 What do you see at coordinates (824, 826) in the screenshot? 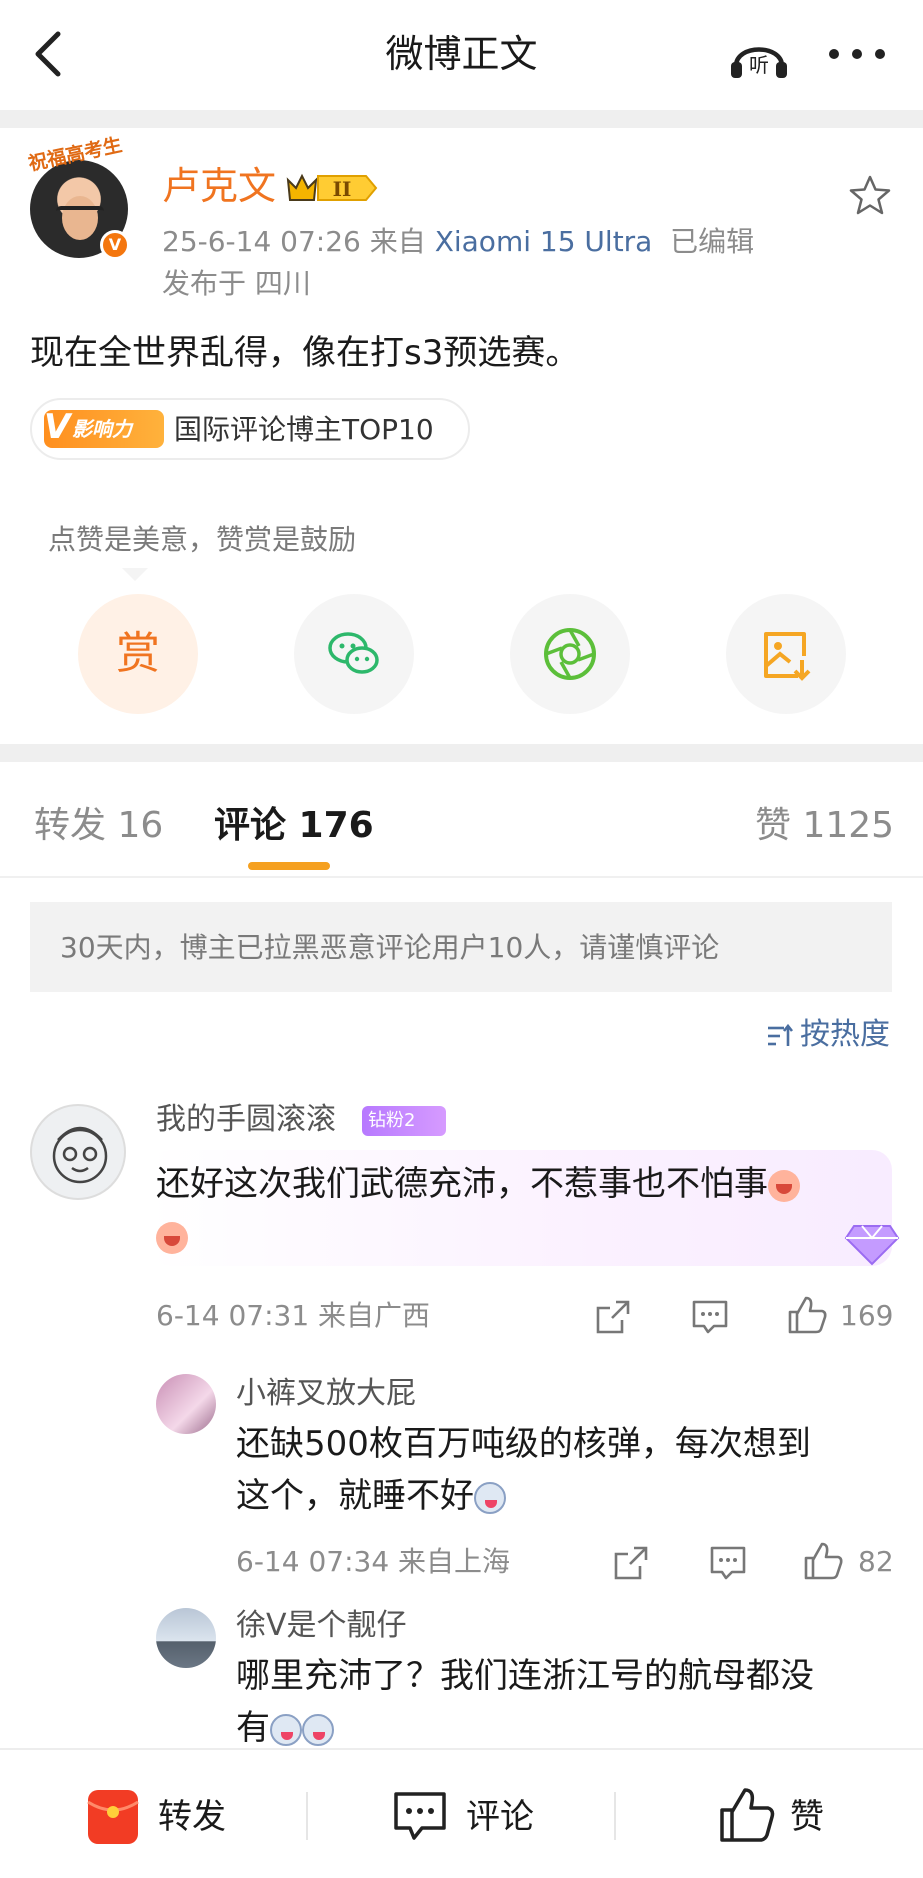
I see `tab-likes: 赞 1125` at bounding box center [824, 826].